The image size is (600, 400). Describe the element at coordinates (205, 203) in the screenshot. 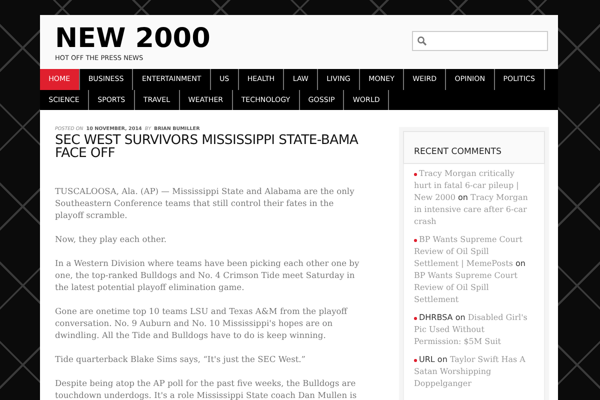

I see `article-paragraph: TUSCALOOSA, Ala. (AP) — Mississippi State and Alabama are the only Southeastern Conference teams that still control their fates in the playoff scramble.` at that location.